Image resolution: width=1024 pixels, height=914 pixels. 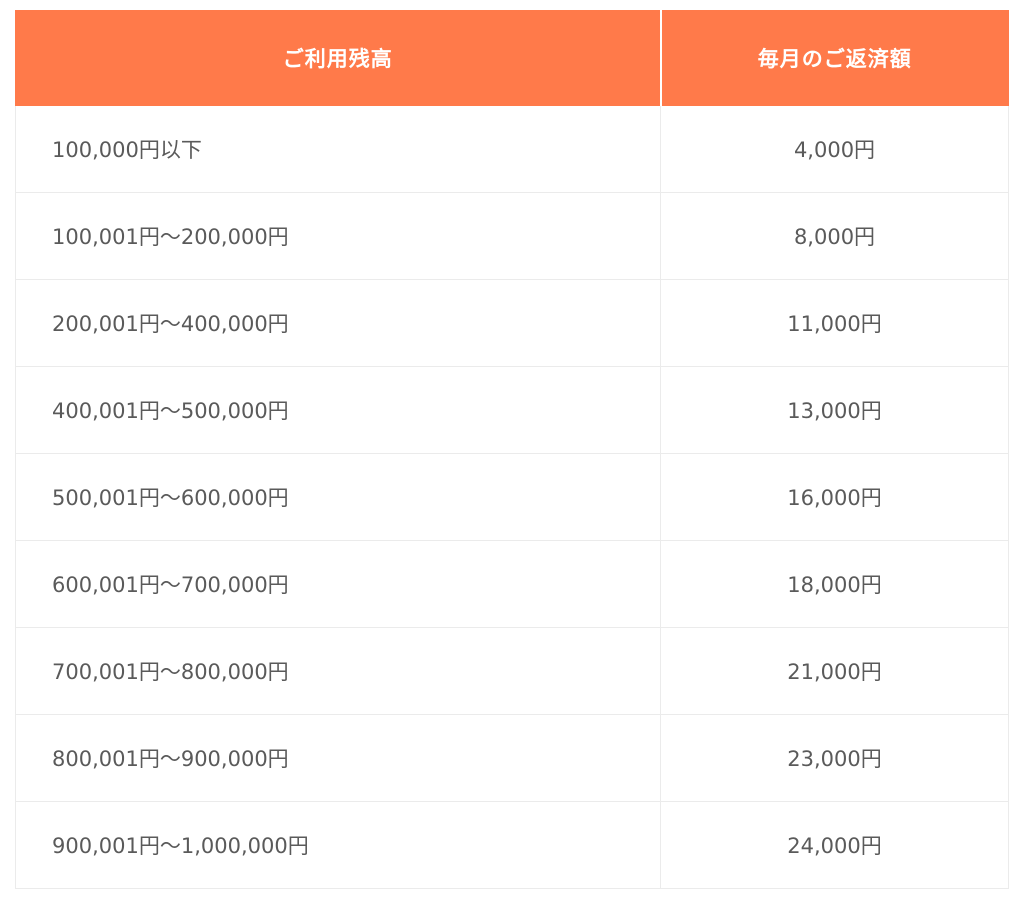 What do you see at coordinates (338, 671) in the screenshot?
I see `cell-balance: 700,001円〜800,000円` at bounding box center [338, 671].